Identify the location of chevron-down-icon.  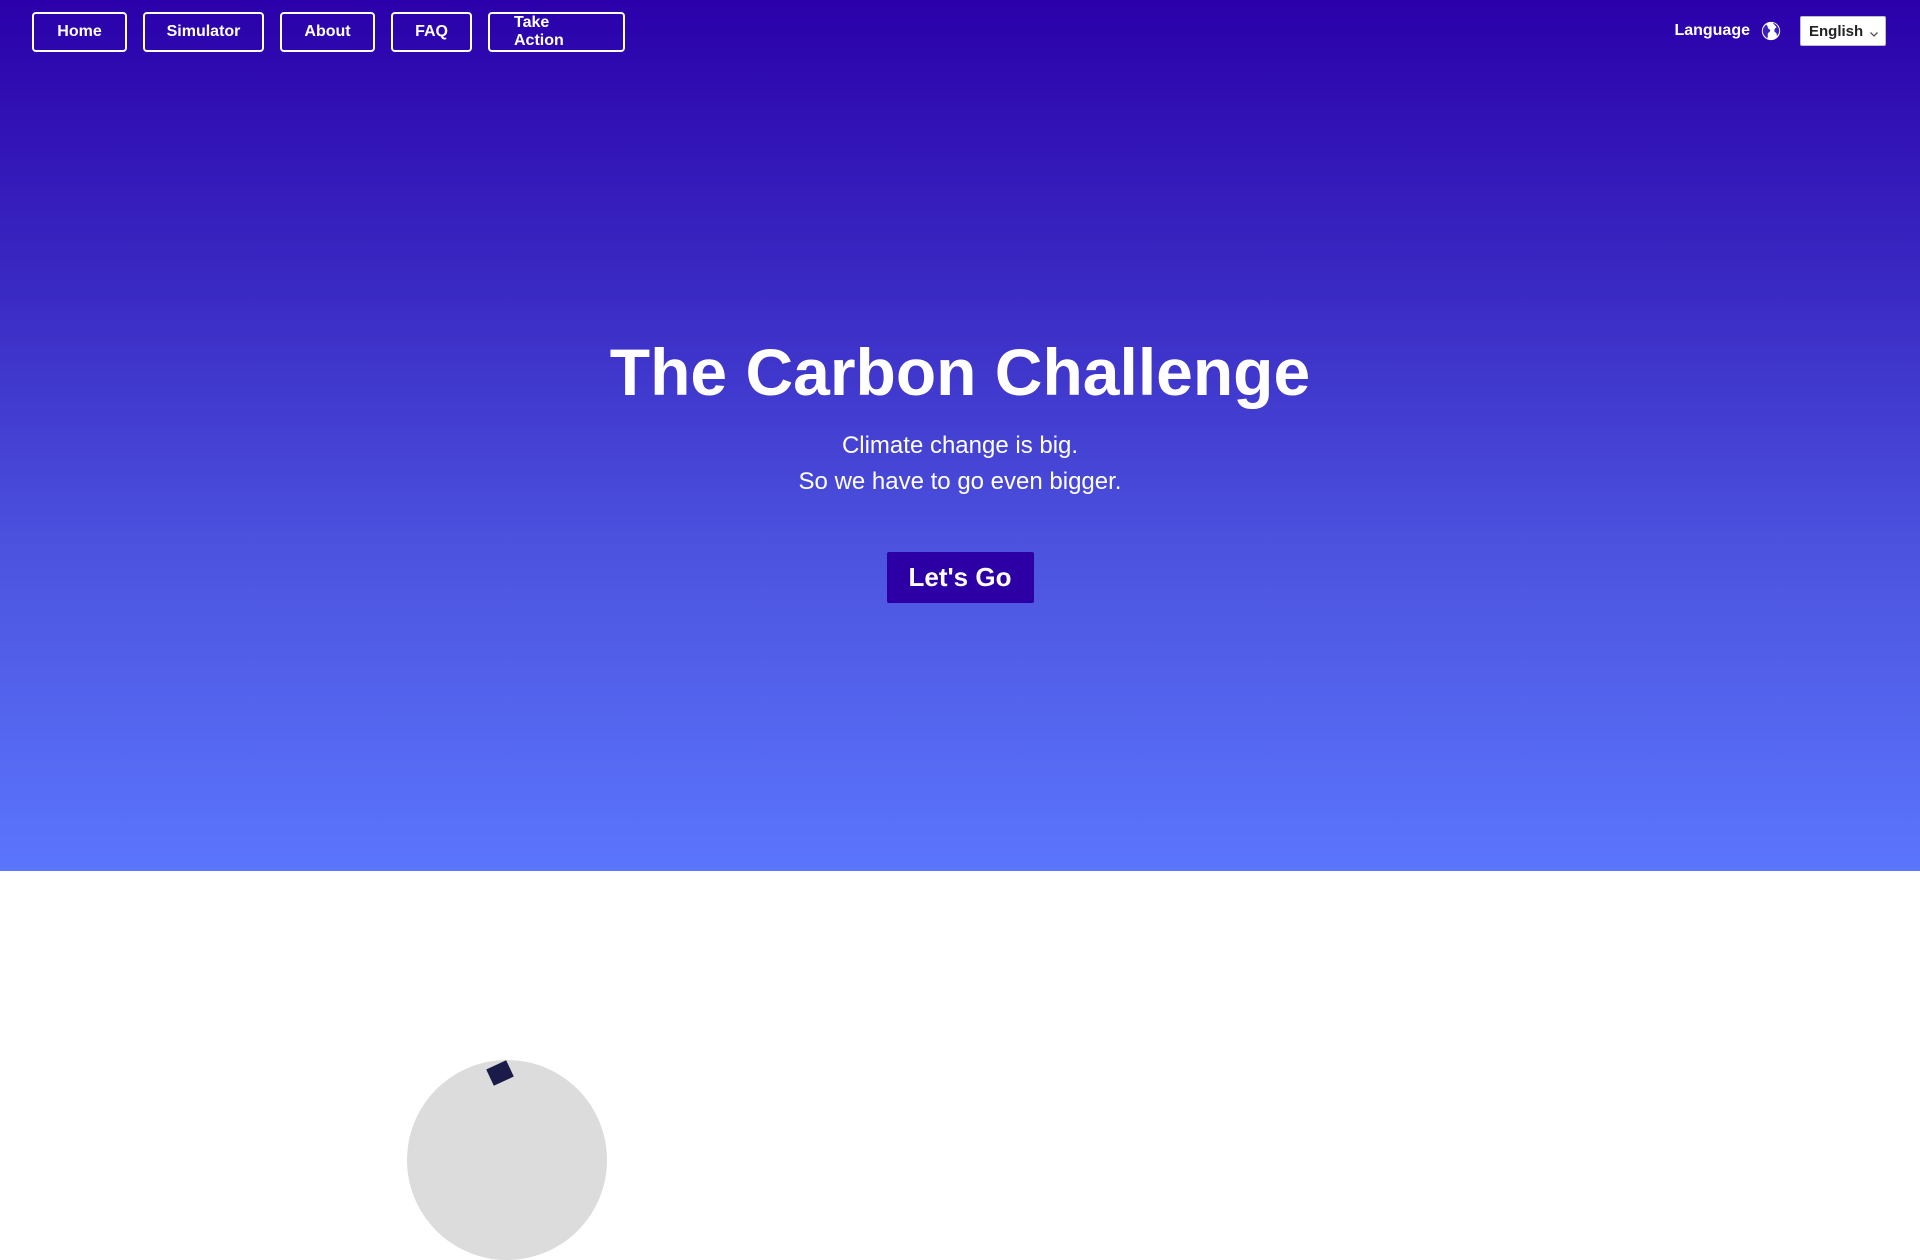
(1874, 31).